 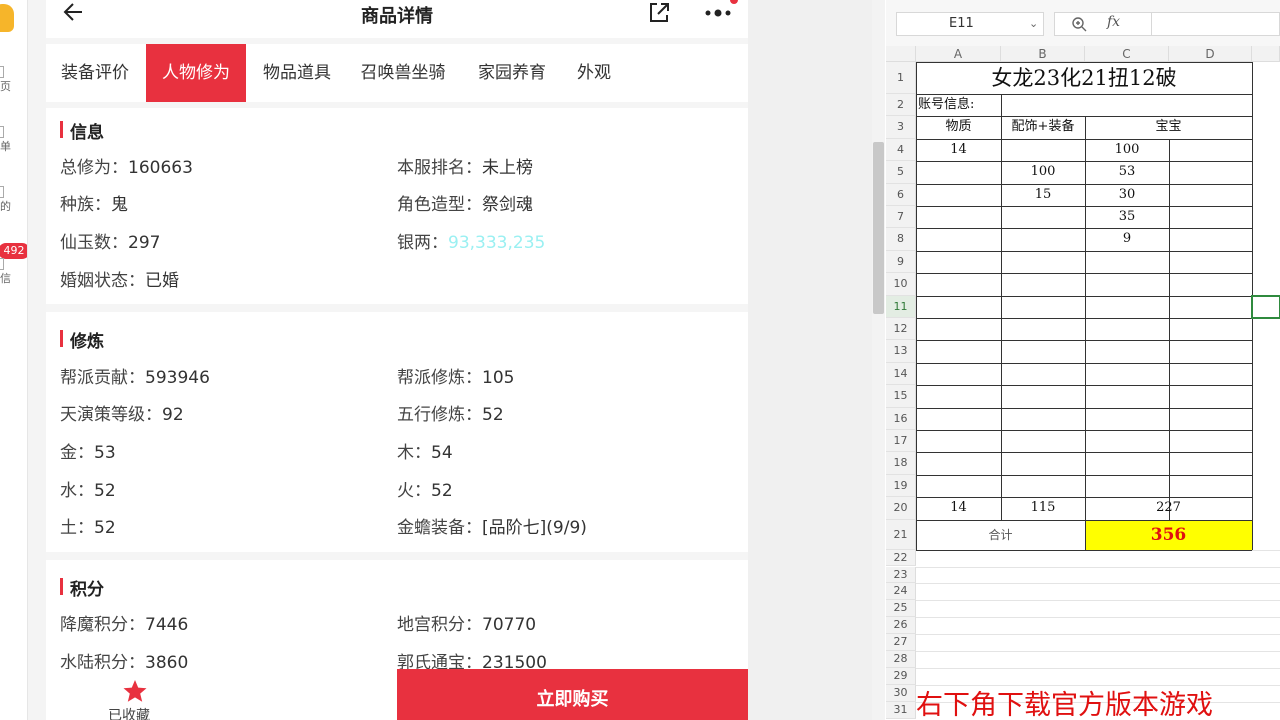 What do you see at coordinates (1043, 127) in the screenshot?
I see `header-accessories: 配饰+装备` at bounding box center [1043, 127].